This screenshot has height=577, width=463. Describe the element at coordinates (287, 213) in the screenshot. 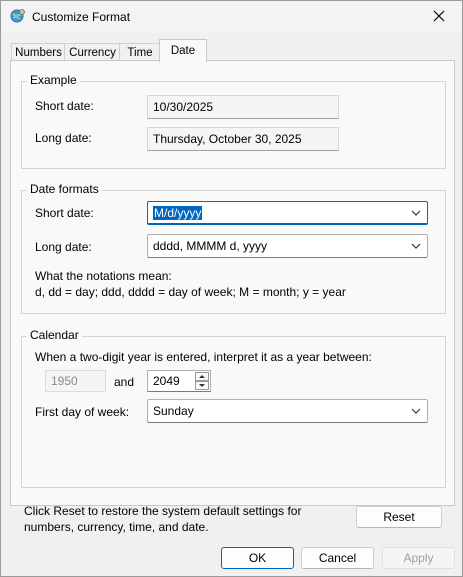

I see `short-date-format-combobox: M/d/yyyy` at that location.